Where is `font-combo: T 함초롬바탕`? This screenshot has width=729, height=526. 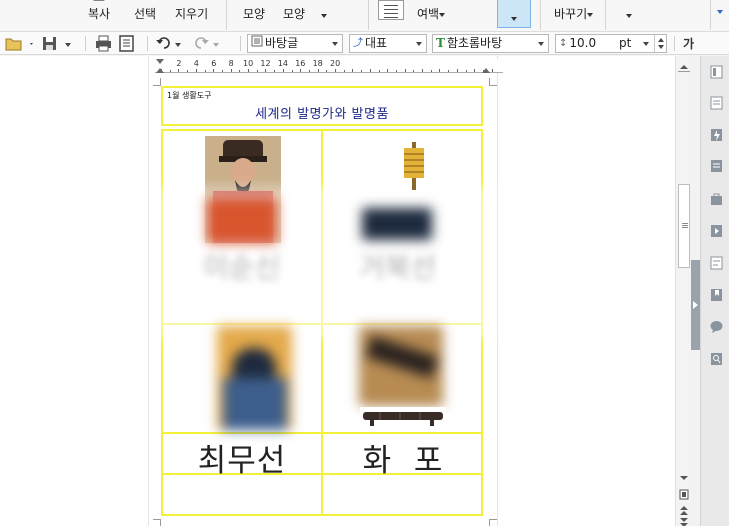 font-combo: T 함초롬바탕 is located at coordinates (490, 43).